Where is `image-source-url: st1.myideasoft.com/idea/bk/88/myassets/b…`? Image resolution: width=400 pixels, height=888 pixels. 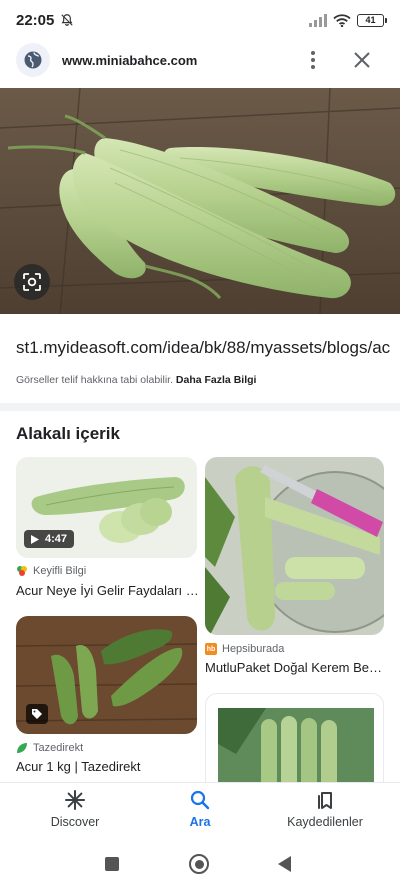
image-source-url: st1.myideasoft.com/idea/bk/88/myassets/b… is located at coordinates (208, 348).